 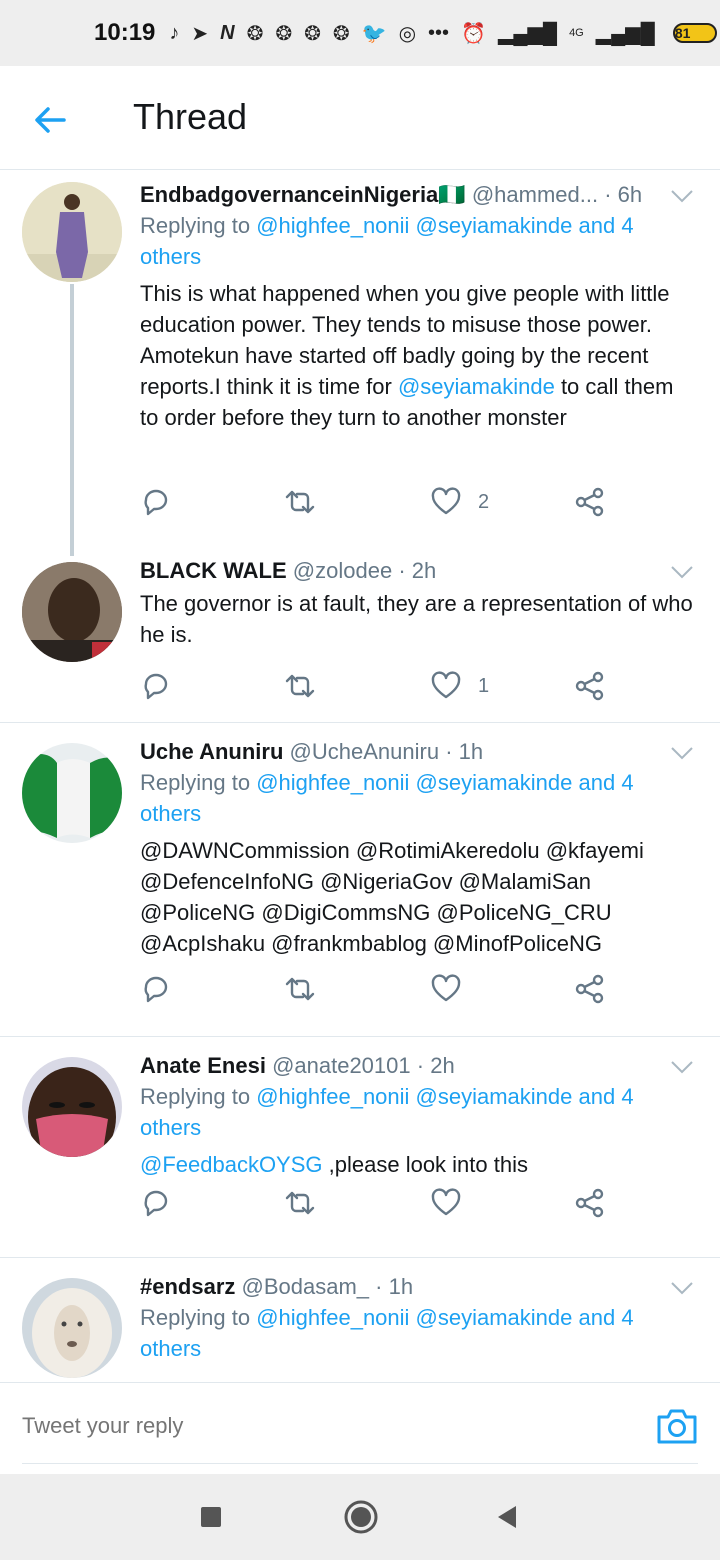 What do you see at coordinates (625, 33) in the screenshot?
I see `4g-signal-icon: ▂▄▆█` at bounding box center [625, 33].